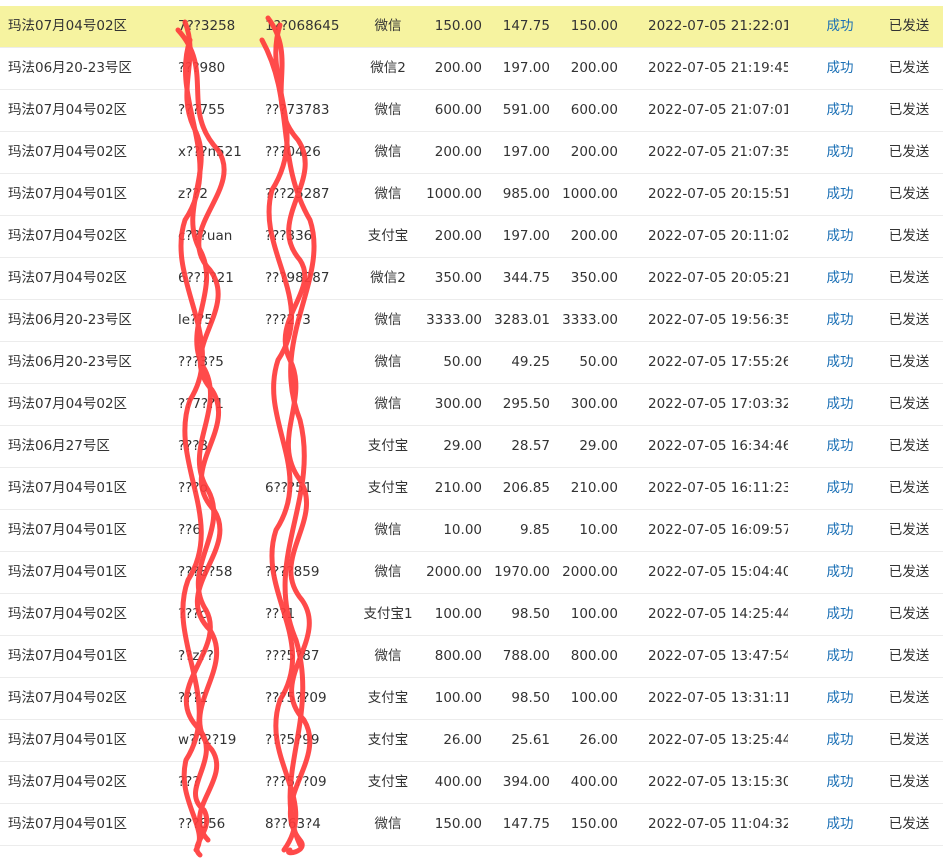  Describe the element at coordinates (462, 362) in the screenshot. I see `row-amount: 50.00` at that location.